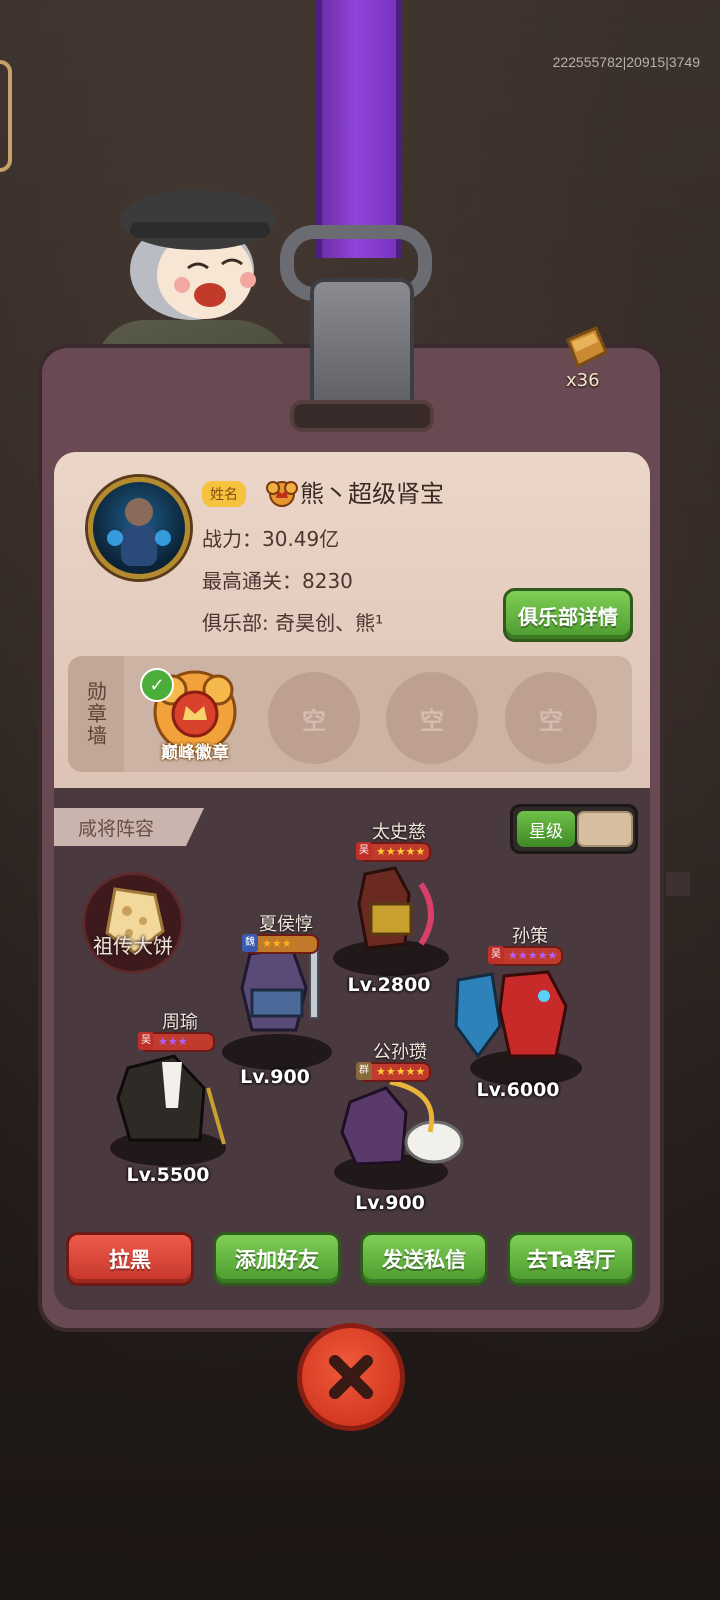 The height and width of the screenshot is (1600, 720). Describe the element at coordinates (359, 129) in the screenshot. I see `lanyard-strap` at that location.